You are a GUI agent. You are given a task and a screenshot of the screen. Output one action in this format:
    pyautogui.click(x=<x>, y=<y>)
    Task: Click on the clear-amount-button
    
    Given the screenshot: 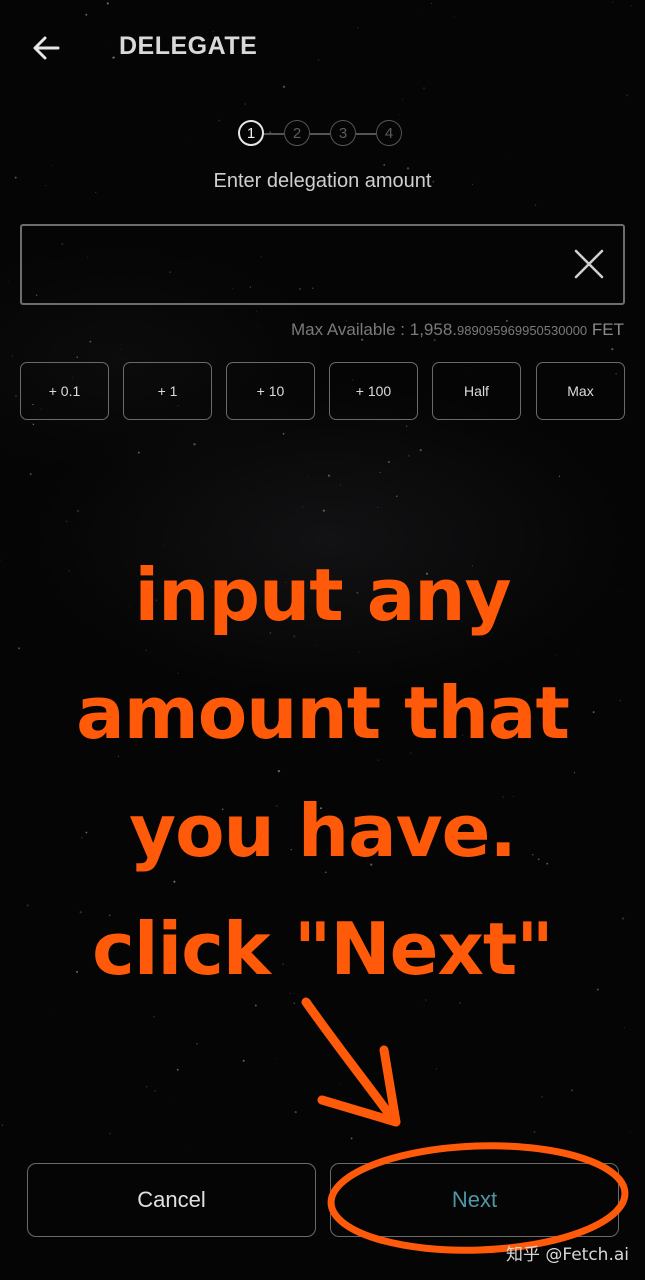 What is the action you would take?
    pyautogui.click(x=589, y=264)
    